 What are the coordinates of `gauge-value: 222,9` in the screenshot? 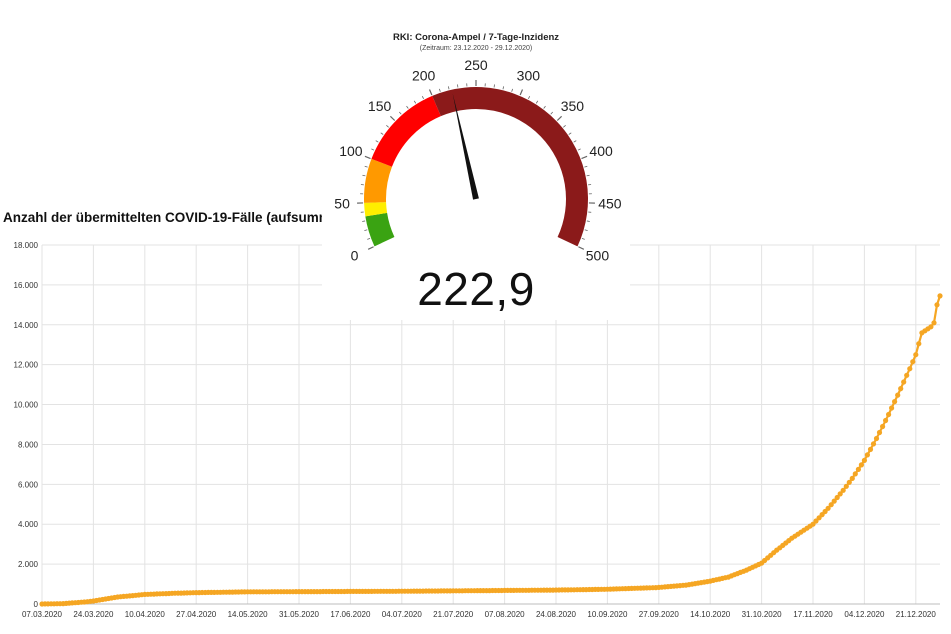 It's located at (476, 289).